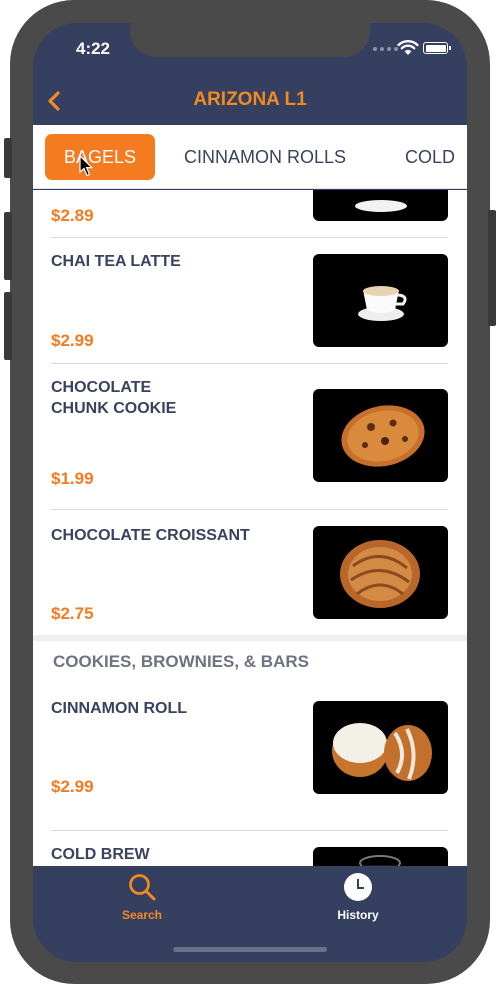 The height and width of the screenshot is (984, 500). I want to click on croissant-icon, so click(380, 574).